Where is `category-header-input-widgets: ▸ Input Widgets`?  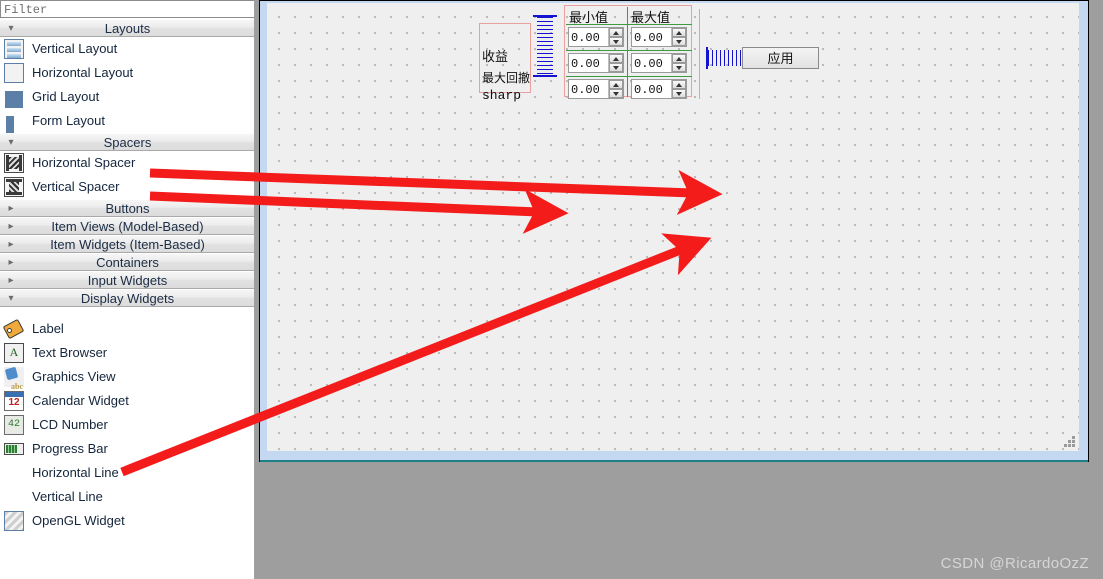 category-header-input-widgets: ▸ Input Widgets is located at coordinates (127, 280).